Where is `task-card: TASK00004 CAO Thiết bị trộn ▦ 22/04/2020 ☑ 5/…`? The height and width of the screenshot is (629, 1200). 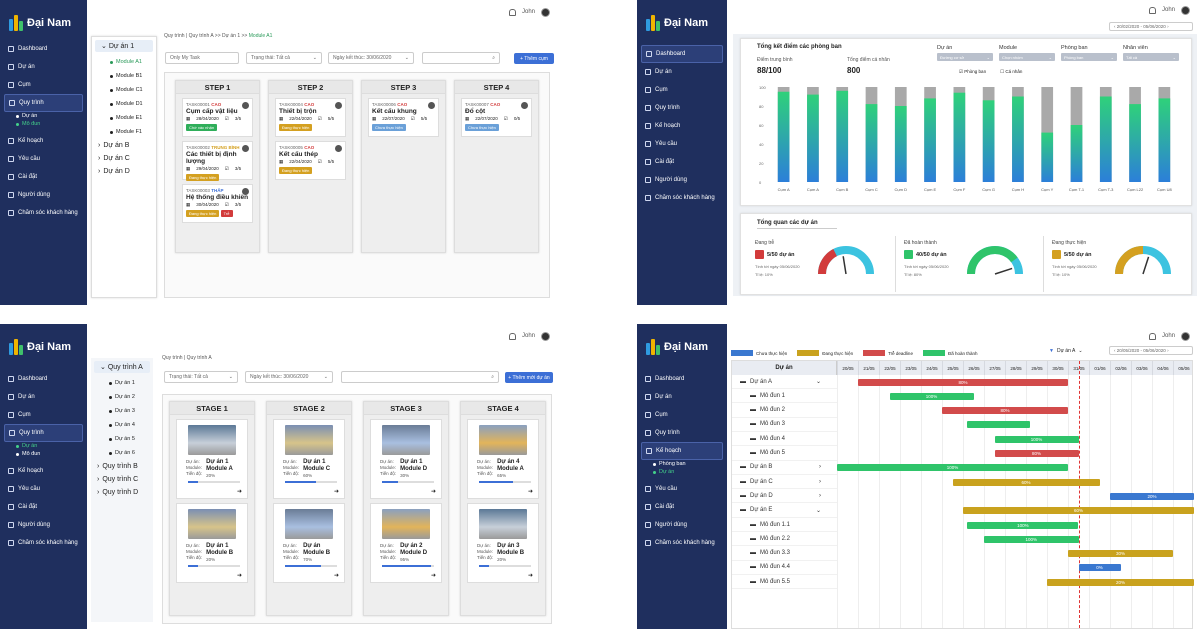 task-card: TASK00004 CAO Thiết bị trộn ▦ 22/04/2020 ☑ 5/… is located at coordinates (310, 117).